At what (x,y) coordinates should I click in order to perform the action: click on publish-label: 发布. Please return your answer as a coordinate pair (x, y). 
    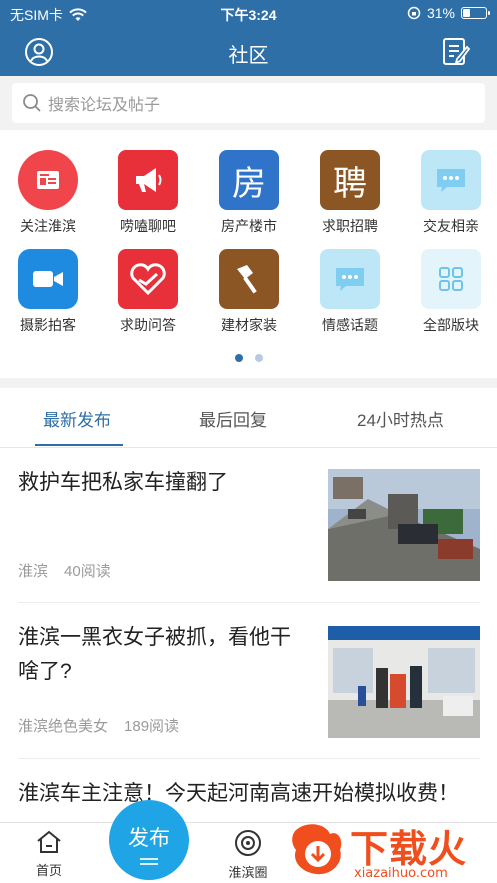
    Looking at the image, I should click on (149, 838).